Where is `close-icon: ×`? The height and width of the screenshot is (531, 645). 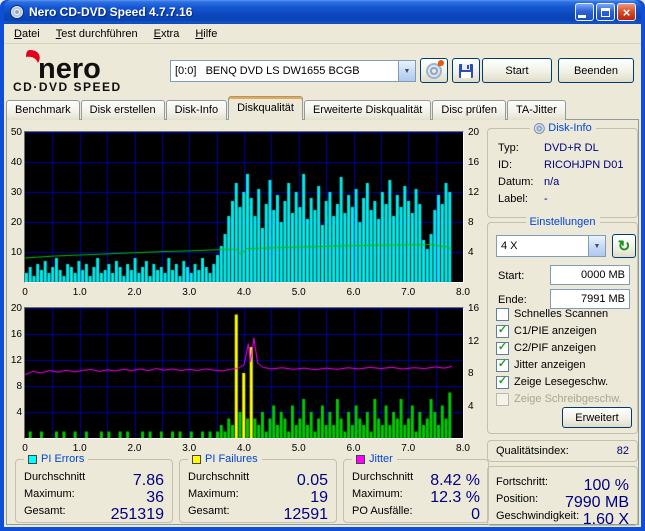
close-icon: × is located at coordinates (626, 12).